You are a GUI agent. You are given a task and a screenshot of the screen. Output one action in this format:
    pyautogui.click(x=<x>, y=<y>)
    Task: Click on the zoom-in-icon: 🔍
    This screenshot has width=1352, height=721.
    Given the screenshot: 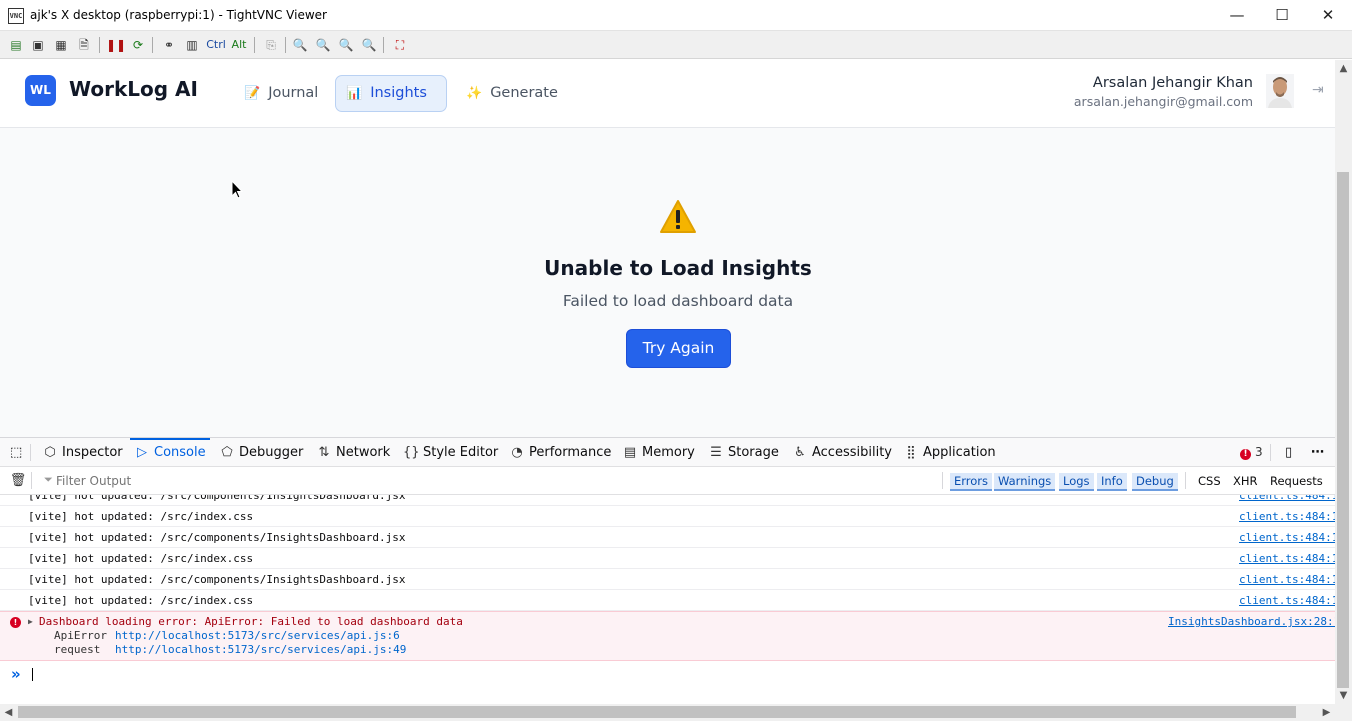 What is the action you would take?
    pyautogui.click(x=300, y=45)
    